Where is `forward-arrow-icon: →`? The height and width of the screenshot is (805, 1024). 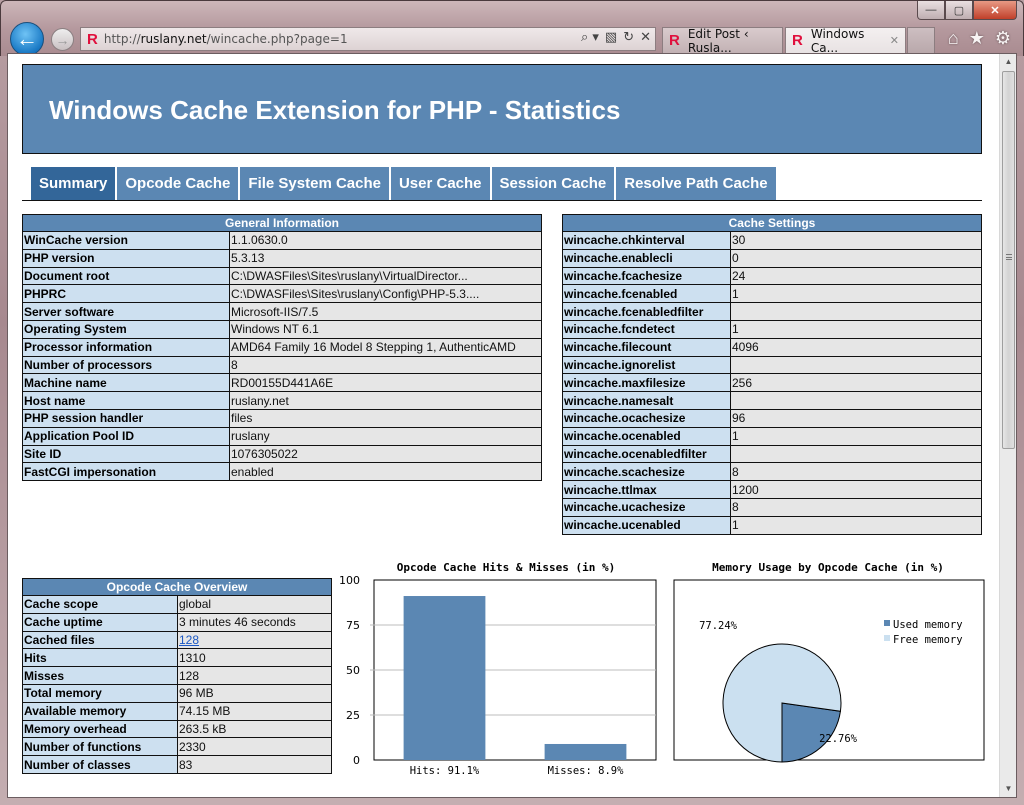
forward-arrow-icon: → is located at coordinates (62, 39).